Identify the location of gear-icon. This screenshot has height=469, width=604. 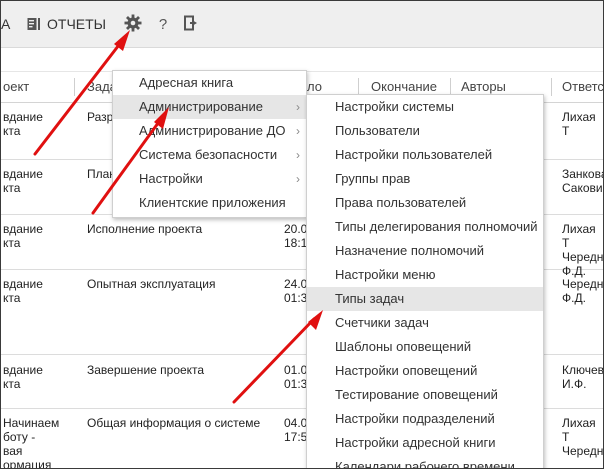
(133, 24).